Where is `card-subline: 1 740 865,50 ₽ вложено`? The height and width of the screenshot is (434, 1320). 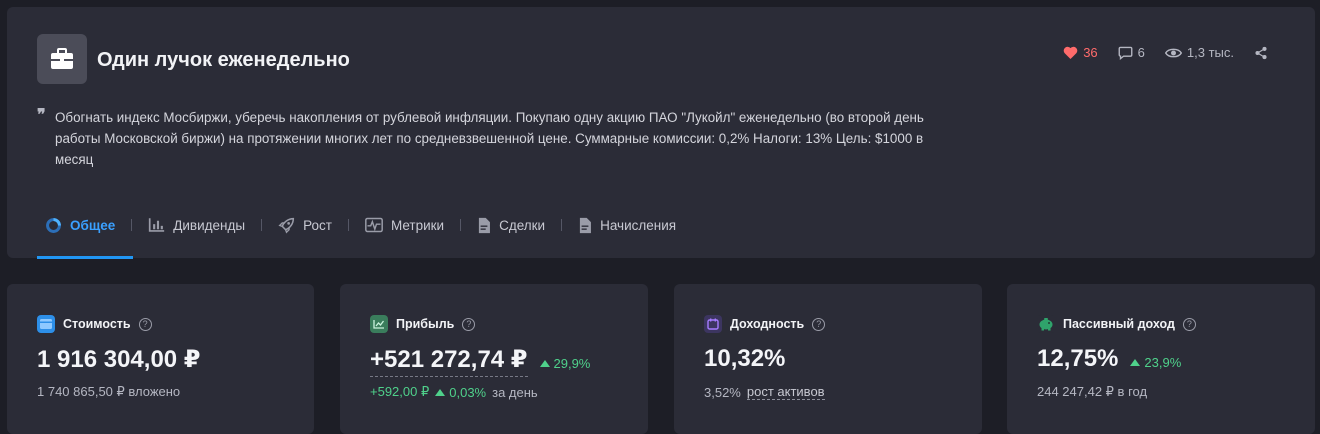
card-subline: 1 740 865,50 ₽ вложено is located at coordinates (108, 392).